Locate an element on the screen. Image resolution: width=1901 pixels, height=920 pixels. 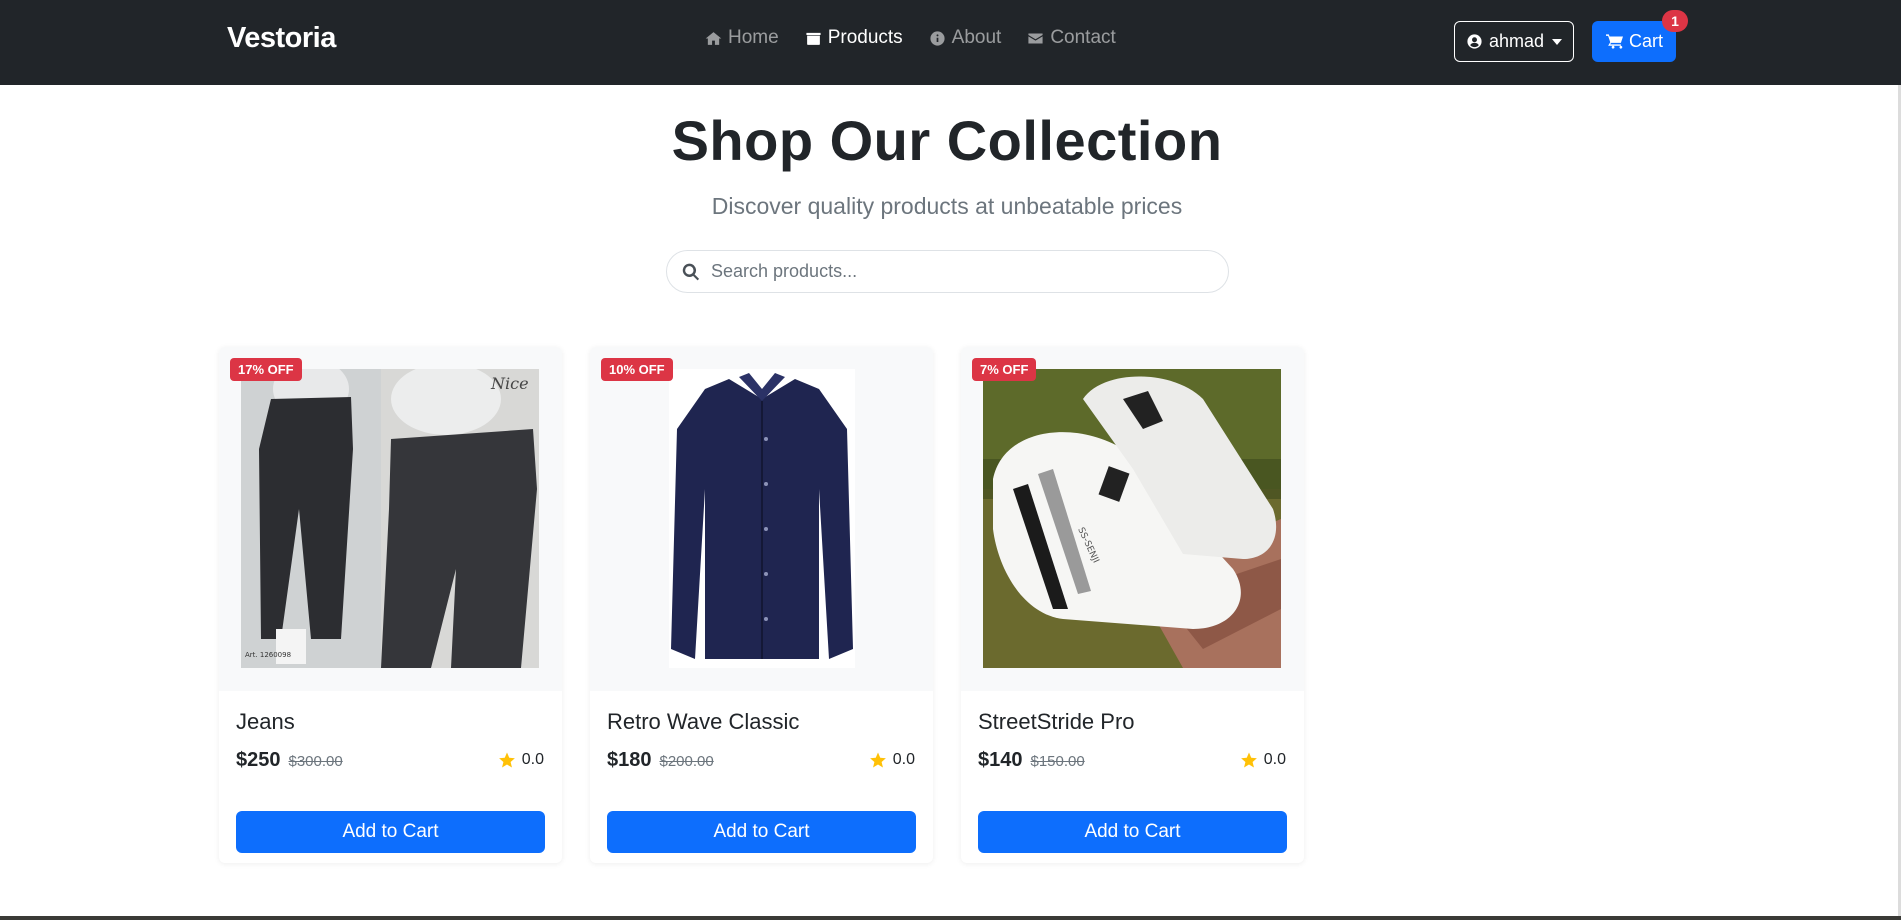
product-old-price: $150.00 is located at coordinates (1057, 761).